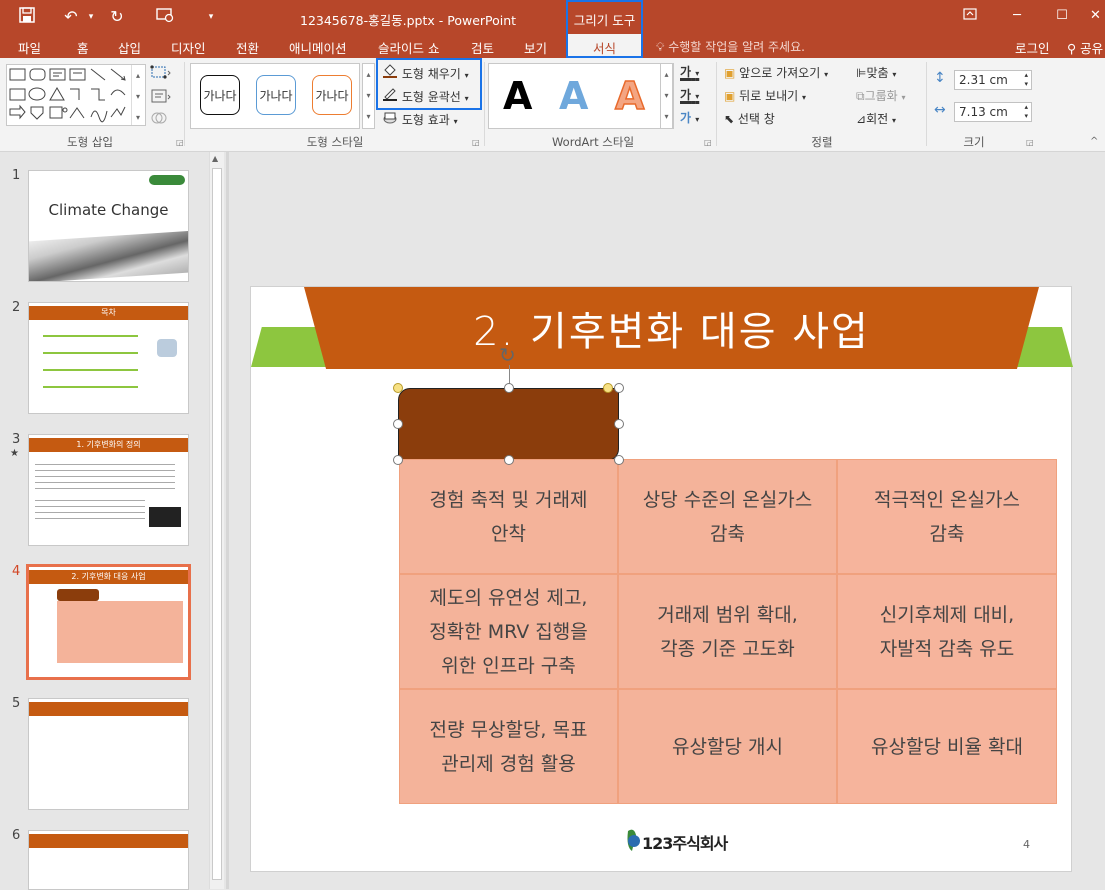  What do you see at coordinates (993, 80) in the screenshot?
I see `shape-height-field: 2.31 cm ▴ ▾` at bounding box center [993, 80].